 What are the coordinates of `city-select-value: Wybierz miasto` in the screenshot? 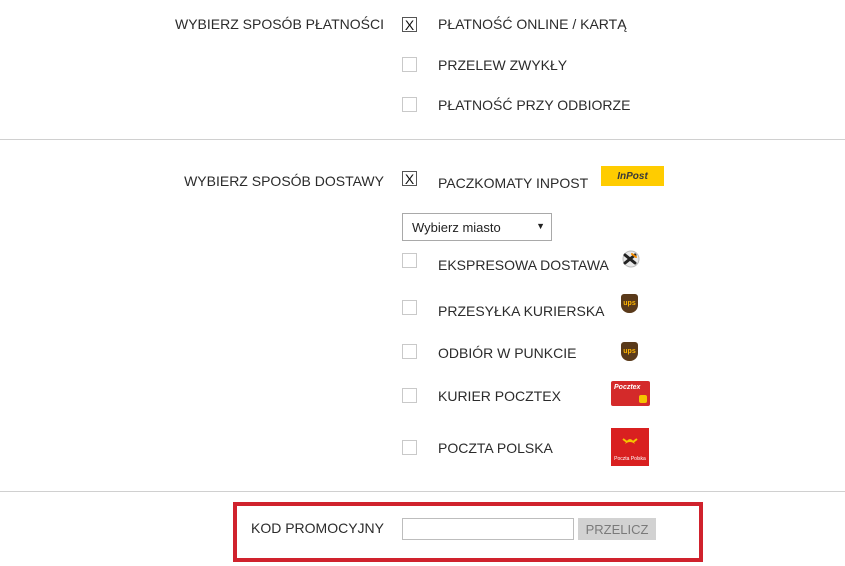 It's located at (456, 227).